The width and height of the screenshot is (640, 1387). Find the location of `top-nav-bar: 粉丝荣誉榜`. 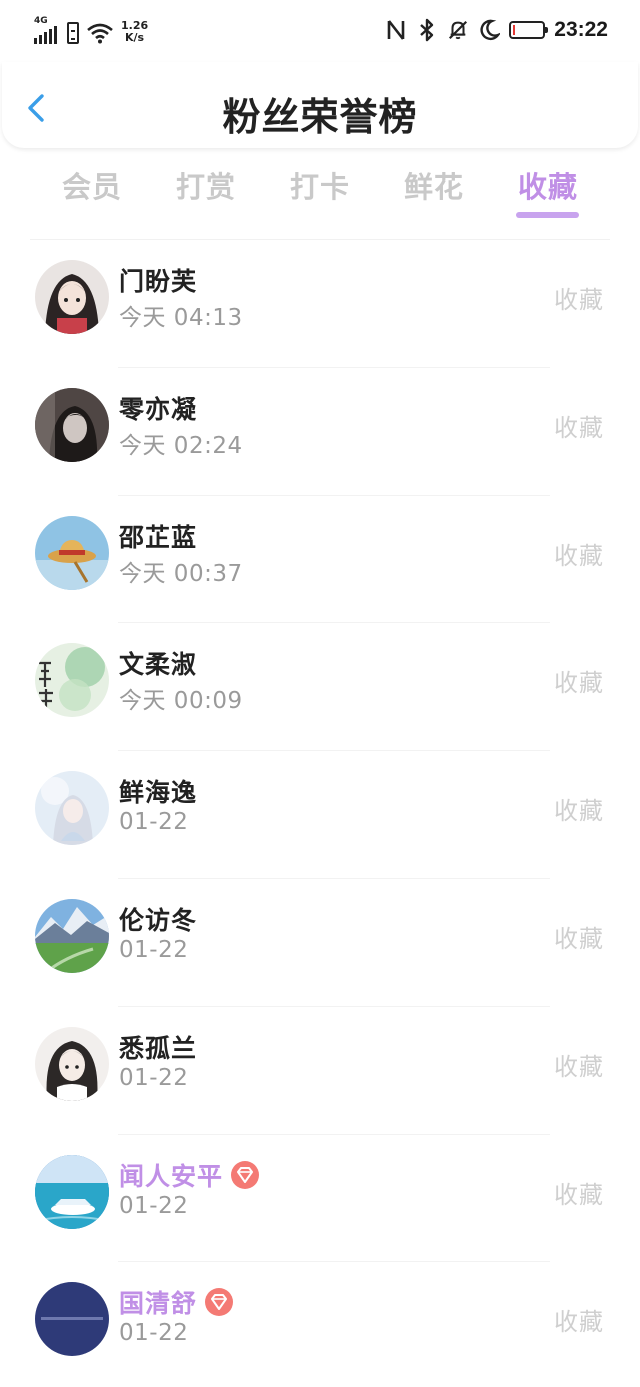

top-nav-bar: 粉丝荣誉榜 is located at coordinates (320, 105).